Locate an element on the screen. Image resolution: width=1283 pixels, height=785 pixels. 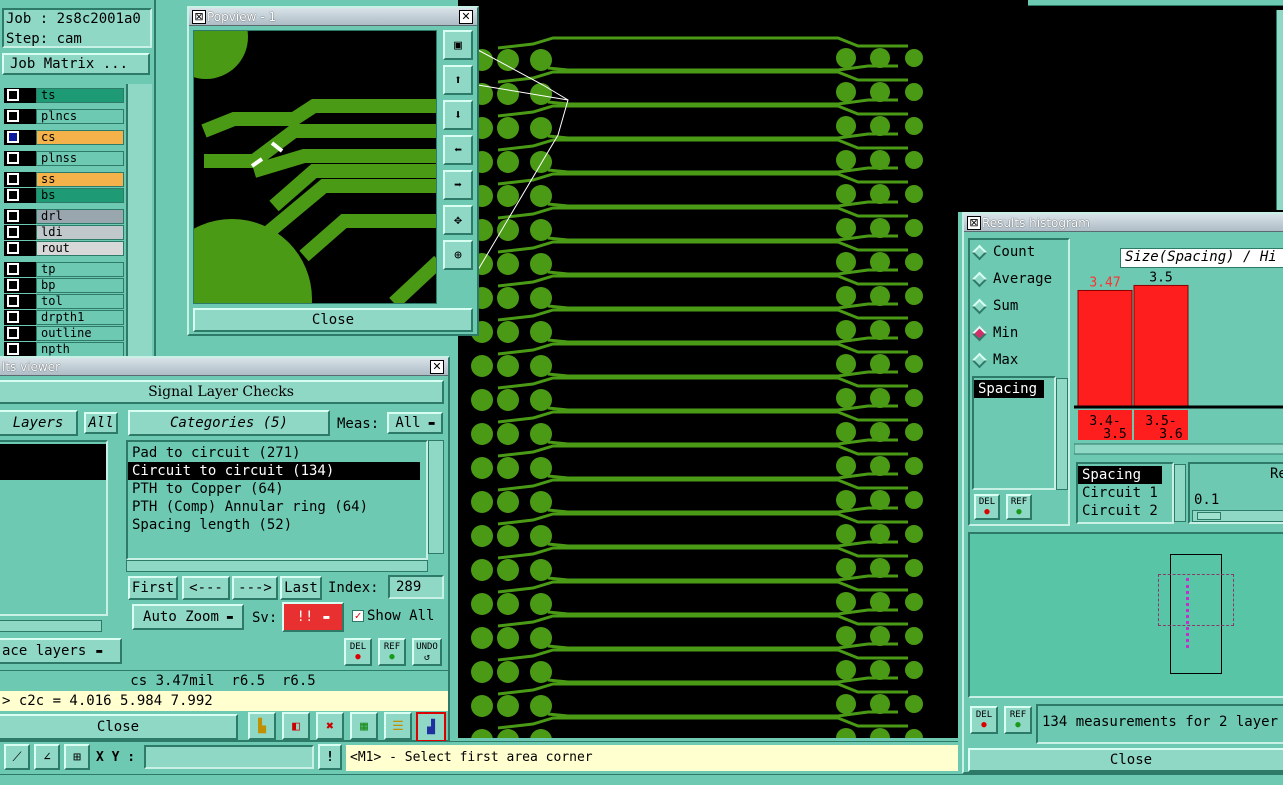
layer-row-outline: outline is located at coordinates (64, 333).